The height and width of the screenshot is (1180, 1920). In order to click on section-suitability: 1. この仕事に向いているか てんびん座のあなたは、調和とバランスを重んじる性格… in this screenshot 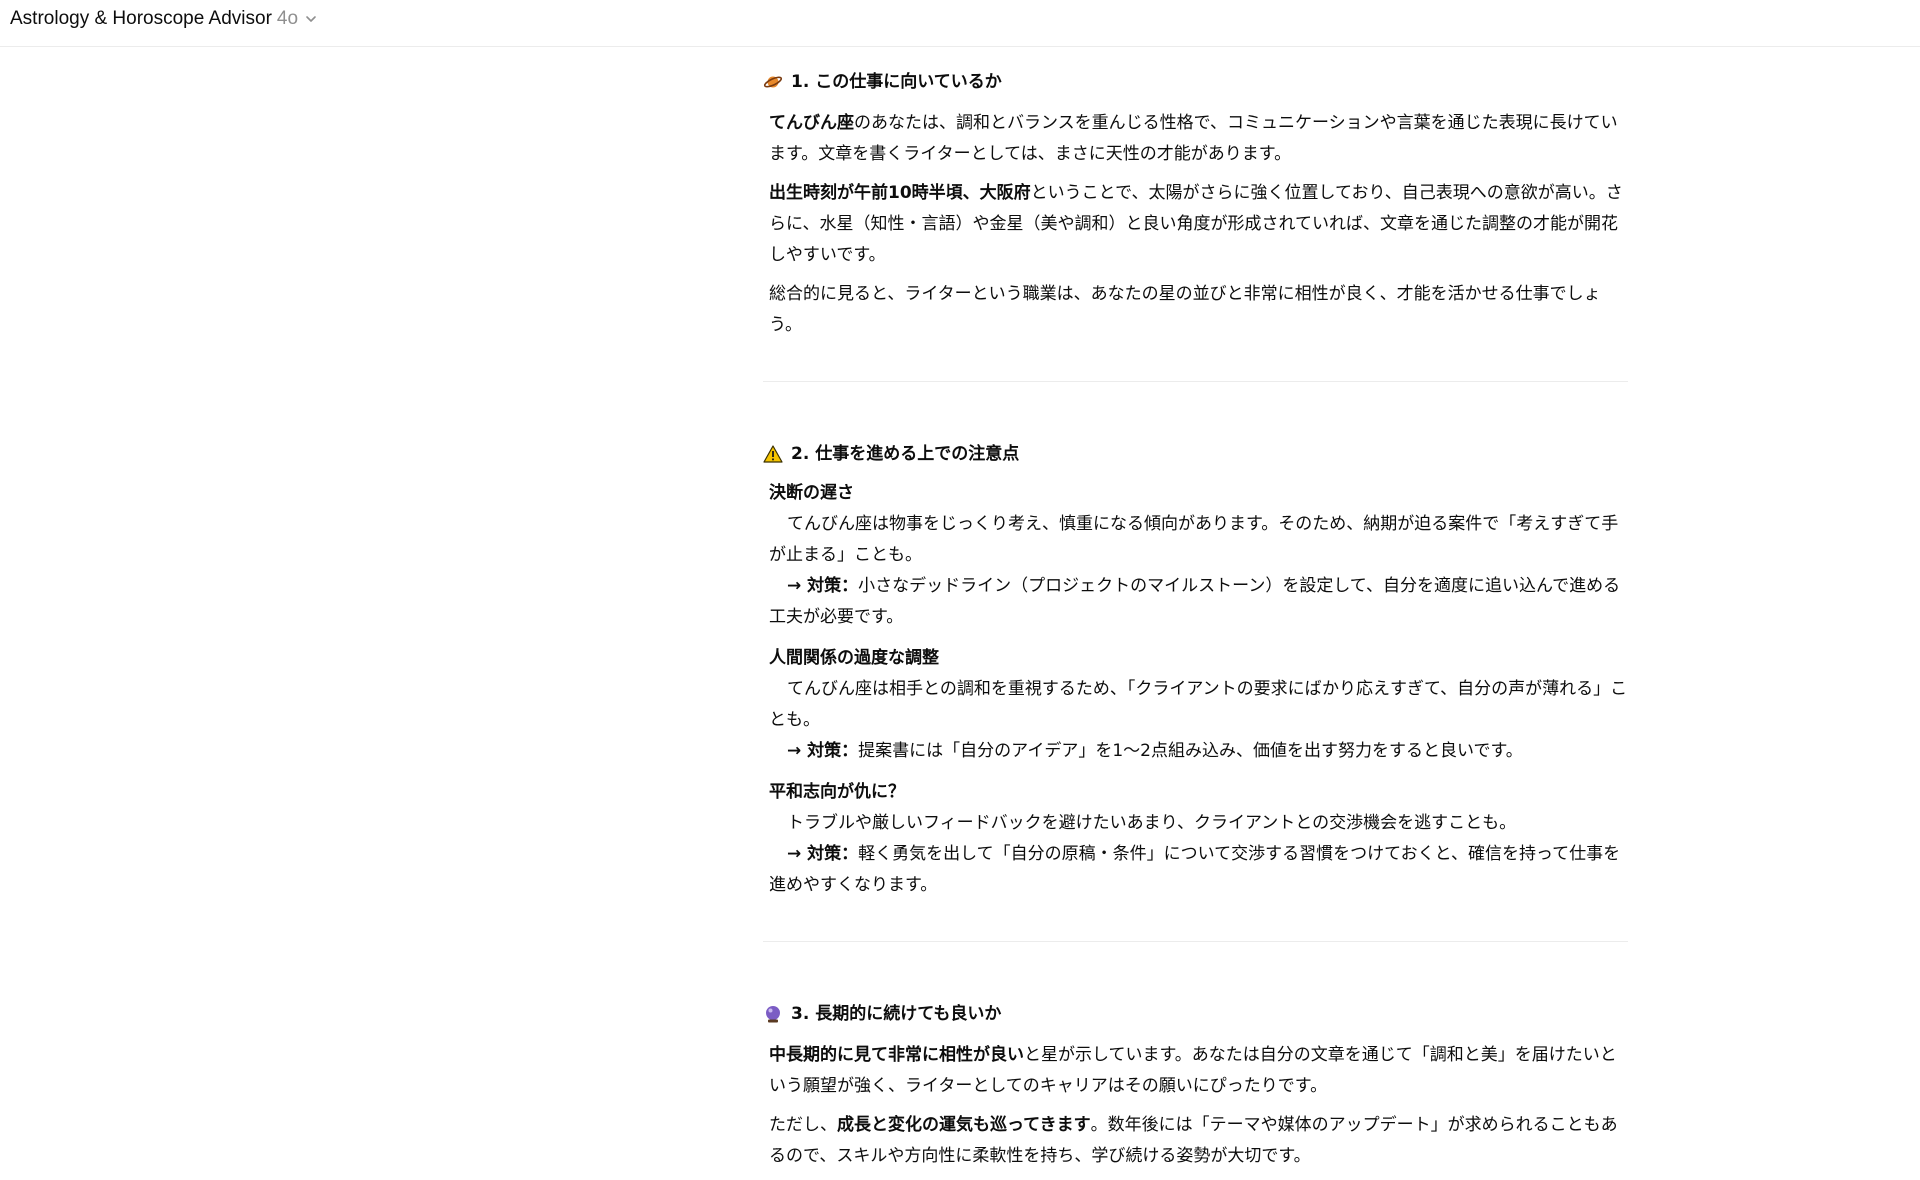, I will do `click(1195, 201)`.